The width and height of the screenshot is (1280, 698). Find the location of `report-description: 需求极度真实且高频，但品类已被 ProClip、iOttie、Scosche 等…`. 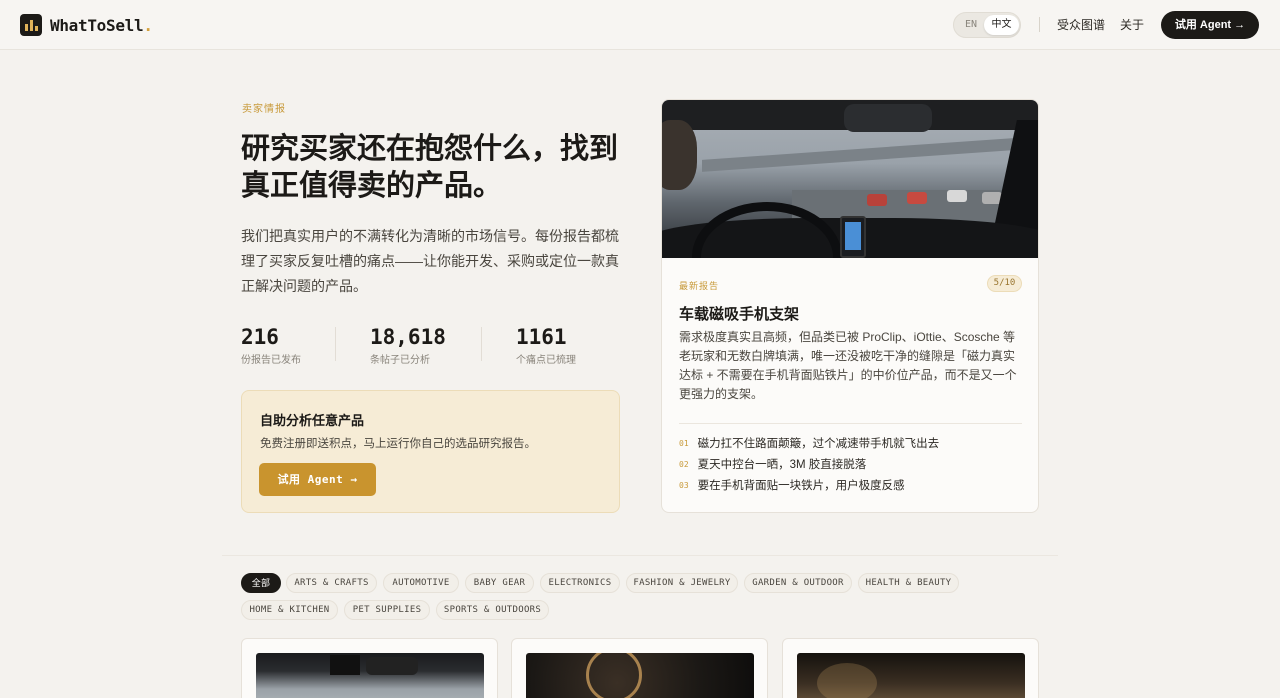

report-description: 需求极度真实且高频，但品类已被 ProClip、iOttie、Scosche 等… is located at coordinates (848, 365).